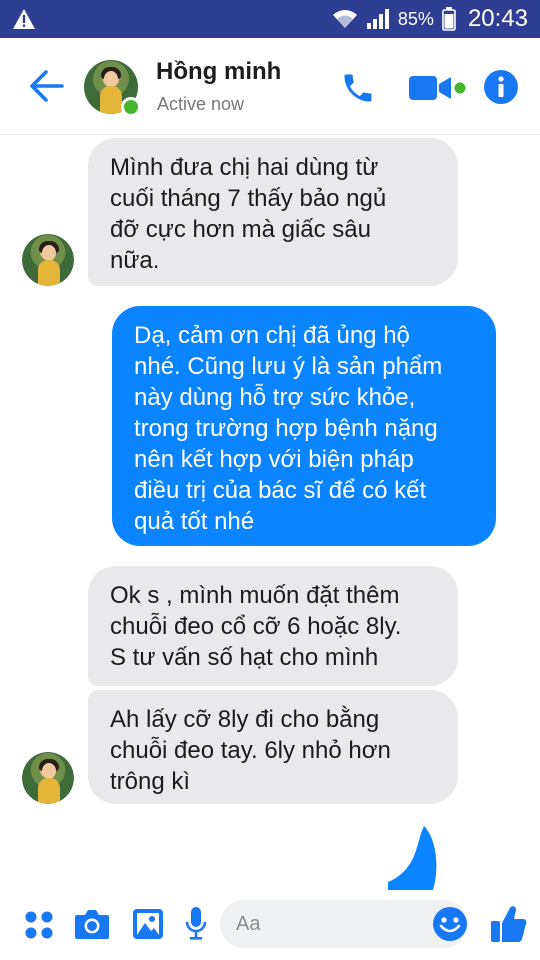 Image resolution: width=540 pixels, height=960 pixels. I want to click on message-composer, so click(270, 925).